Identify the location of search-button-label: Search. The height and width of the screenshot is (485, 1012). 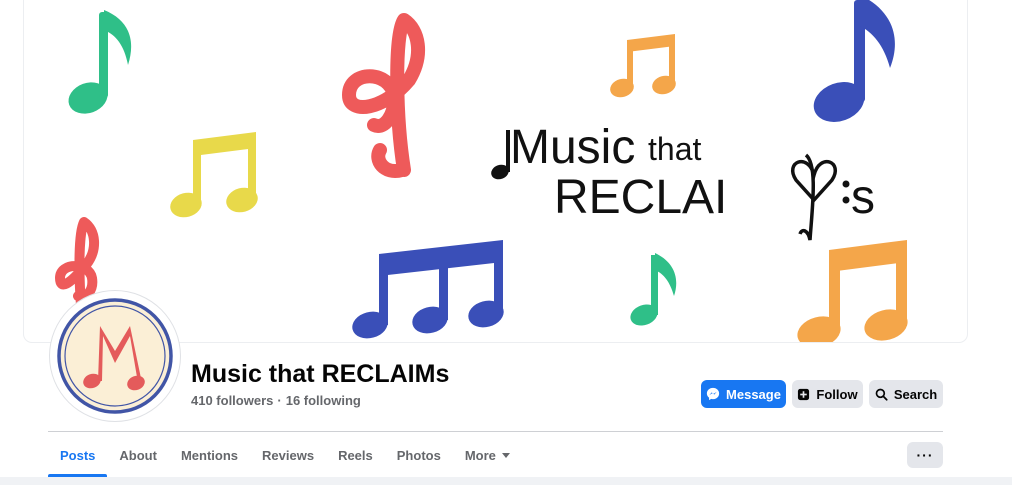
(915, 394).